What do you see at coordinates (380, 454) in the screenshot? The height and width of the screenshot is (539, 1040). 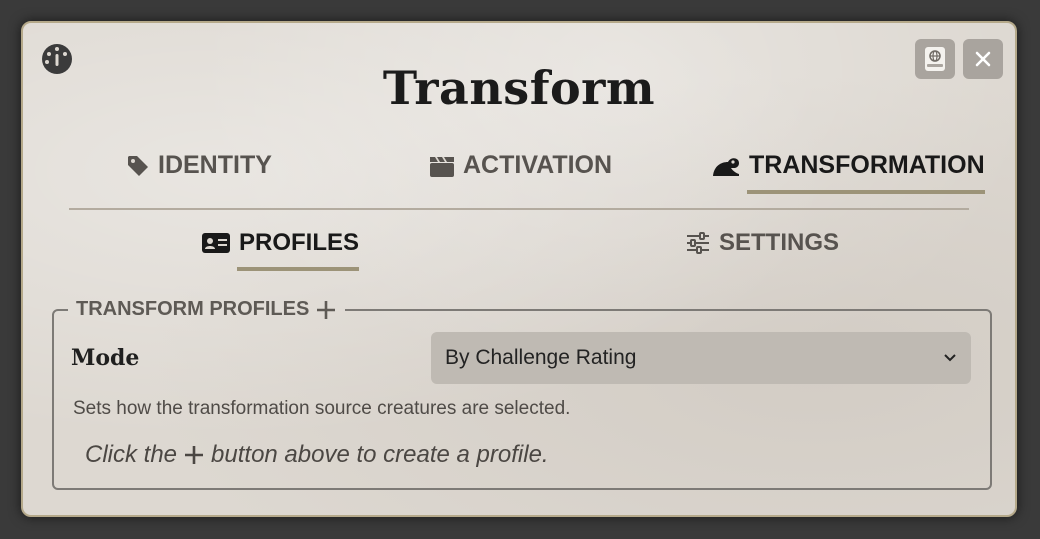 I see `empty-message-suffix: button above to create a profile.` at bounding box center [380, 454].